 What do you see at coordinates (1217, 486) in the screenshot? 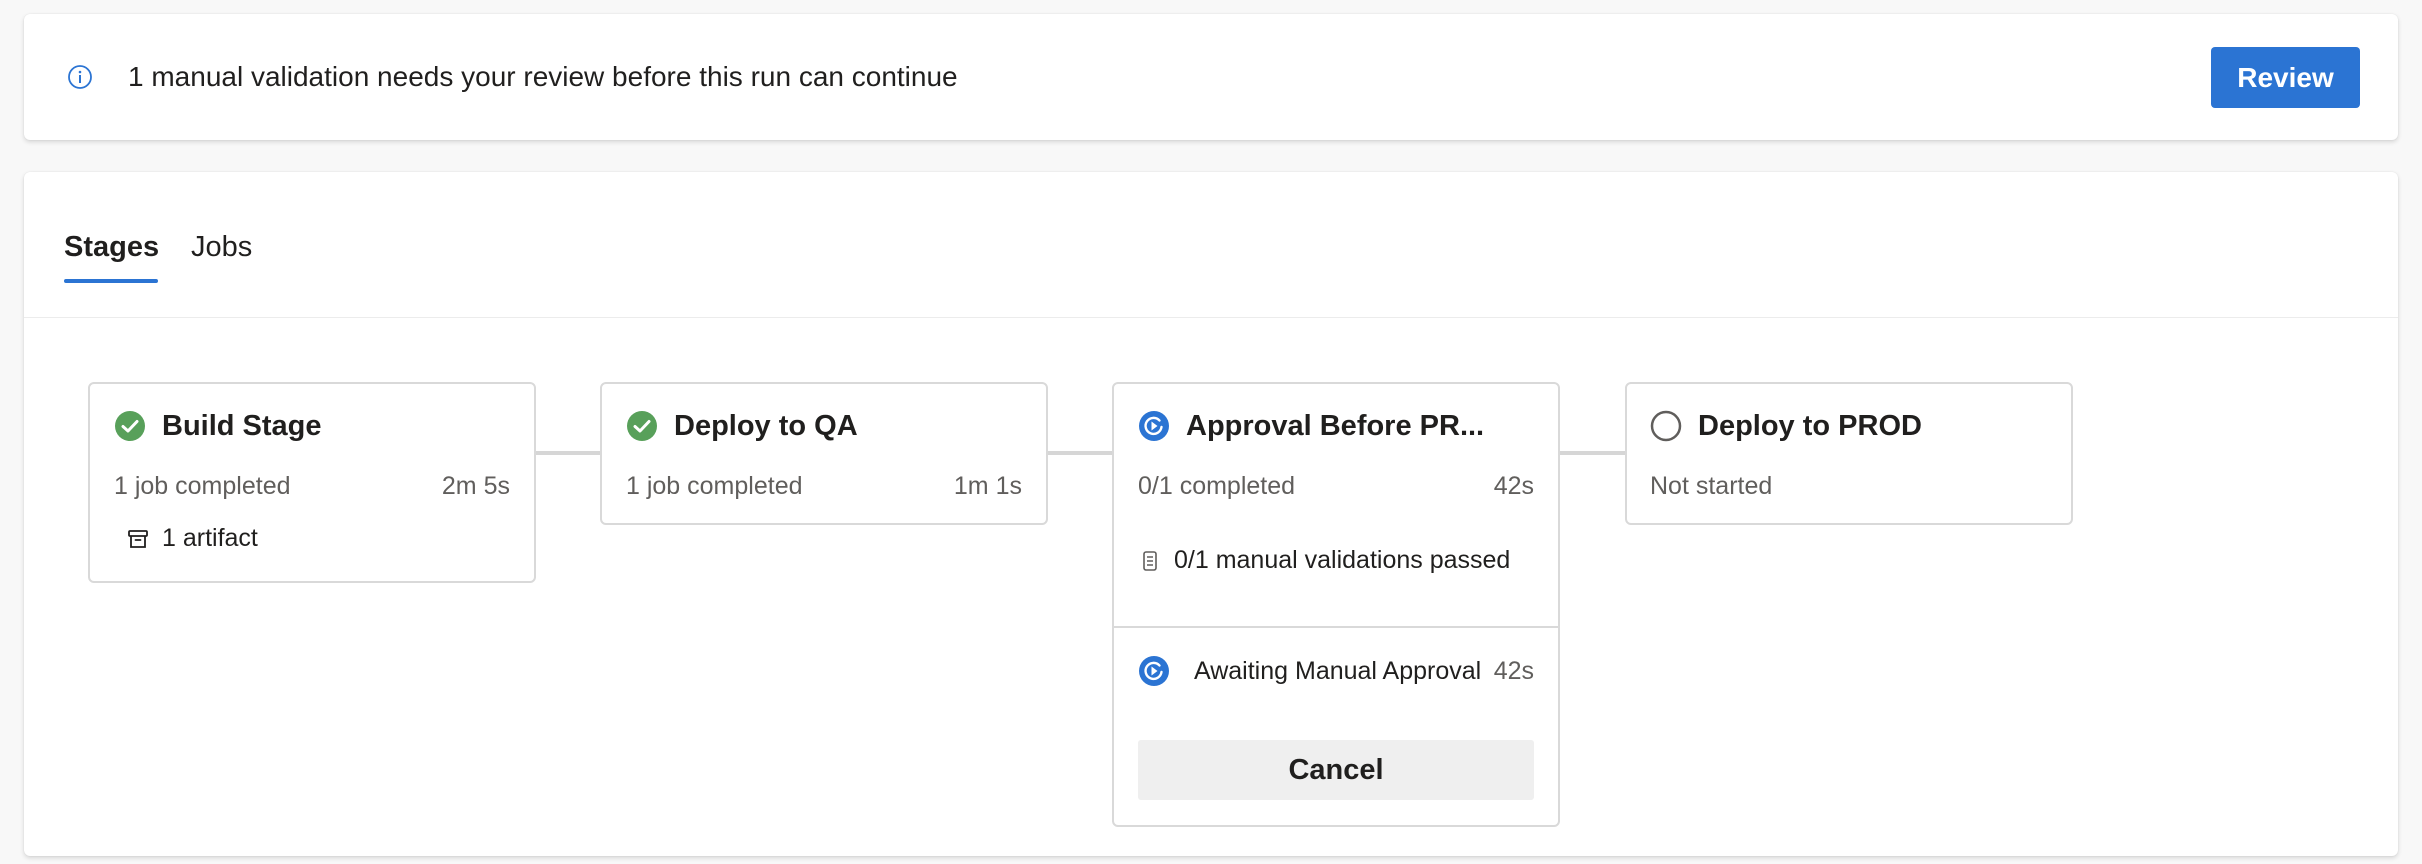
I see `stage-summary: 0/1 completed` at bounding box center [1217, 486].